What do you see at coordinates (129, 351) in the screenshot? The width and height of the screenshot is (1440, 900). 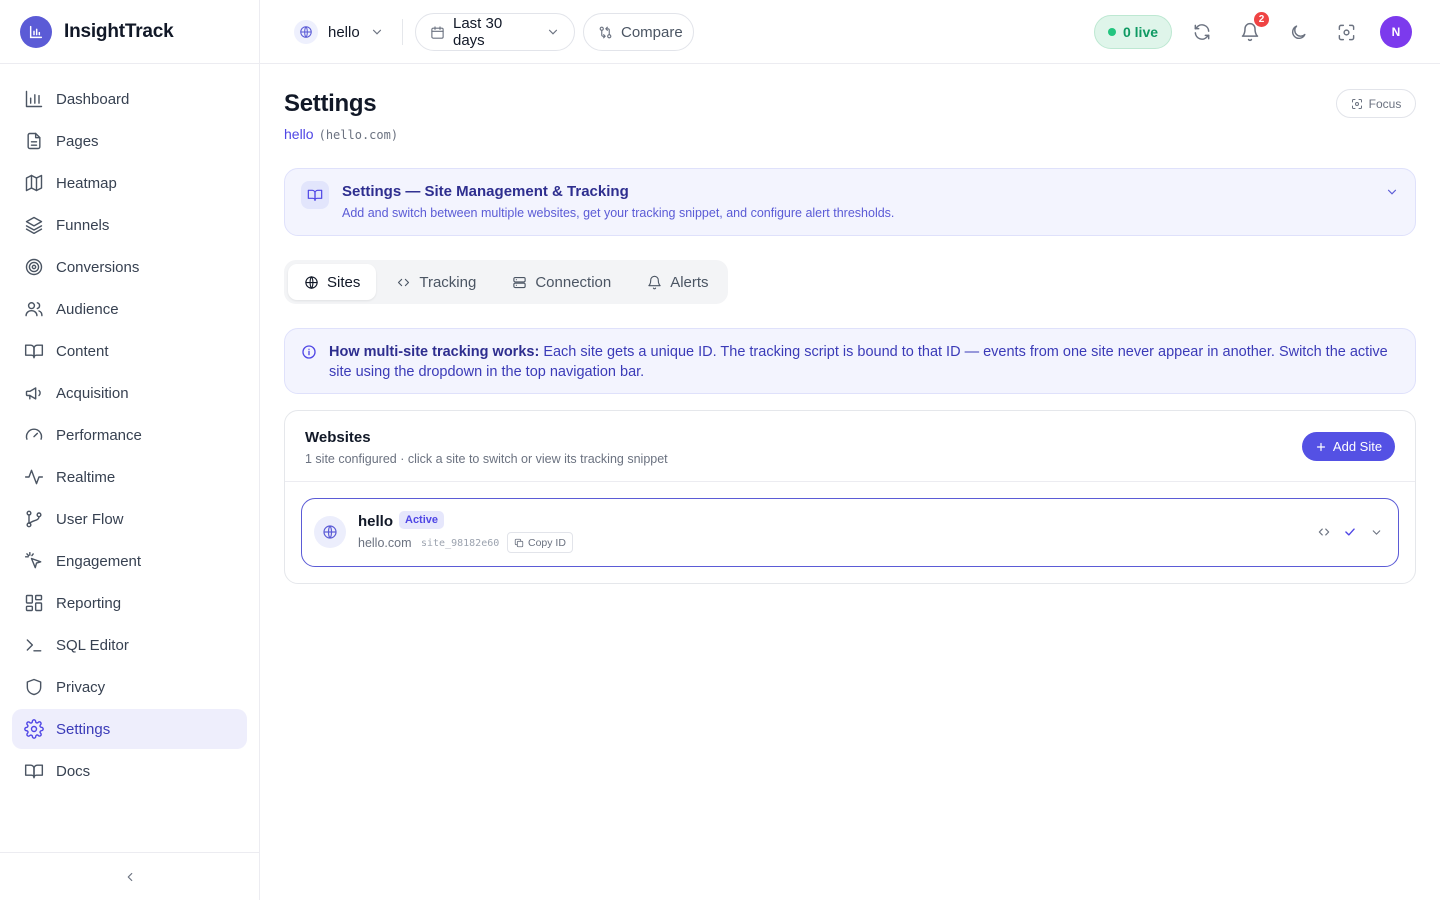 I see `sidebar-item-content: Content` at bounding box center [129, 351].